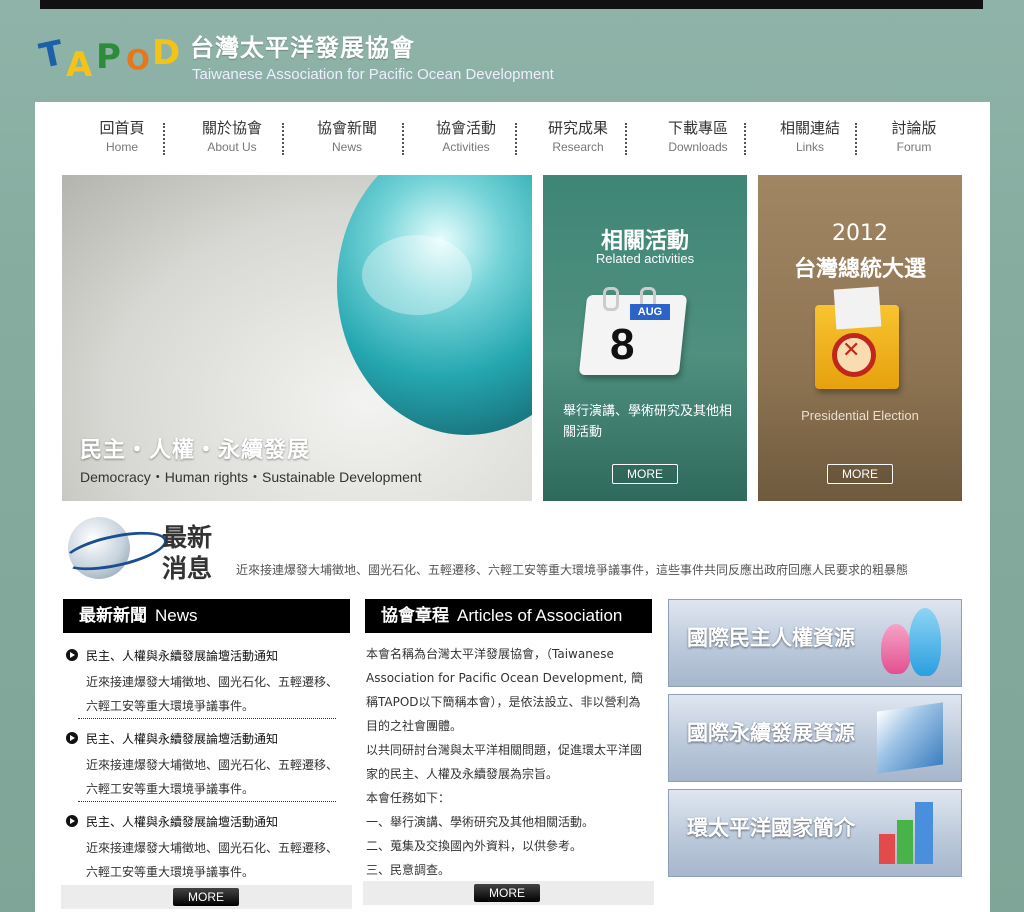 The height and width of the screenshot is (912, 1024). What do you see at coordinates (176, 615) in the screenshot?
I see `news-heading-en: News` at bounding box center [176, 615].